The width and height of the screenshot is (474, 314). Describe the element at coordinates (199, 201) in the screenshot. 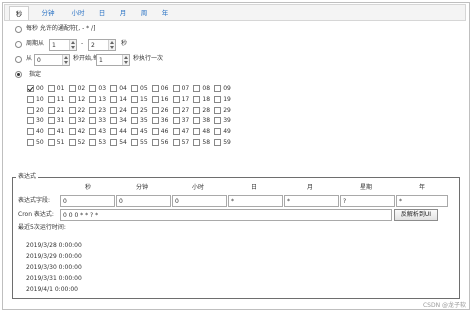

I see `field-hour-input: 0` at that location.